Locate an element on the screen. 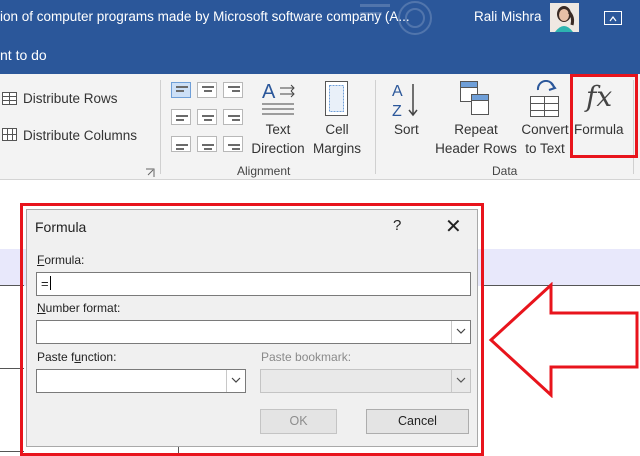  ribbon-display-options-icon is located at coordinates (613, 18).